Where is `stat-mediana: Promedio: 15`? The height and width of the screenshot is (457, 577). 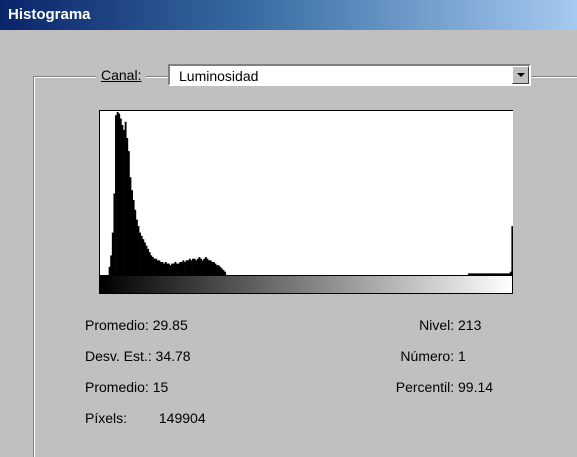 stat-mediana: Promedio: 15 is located at coordinates (126, 387).